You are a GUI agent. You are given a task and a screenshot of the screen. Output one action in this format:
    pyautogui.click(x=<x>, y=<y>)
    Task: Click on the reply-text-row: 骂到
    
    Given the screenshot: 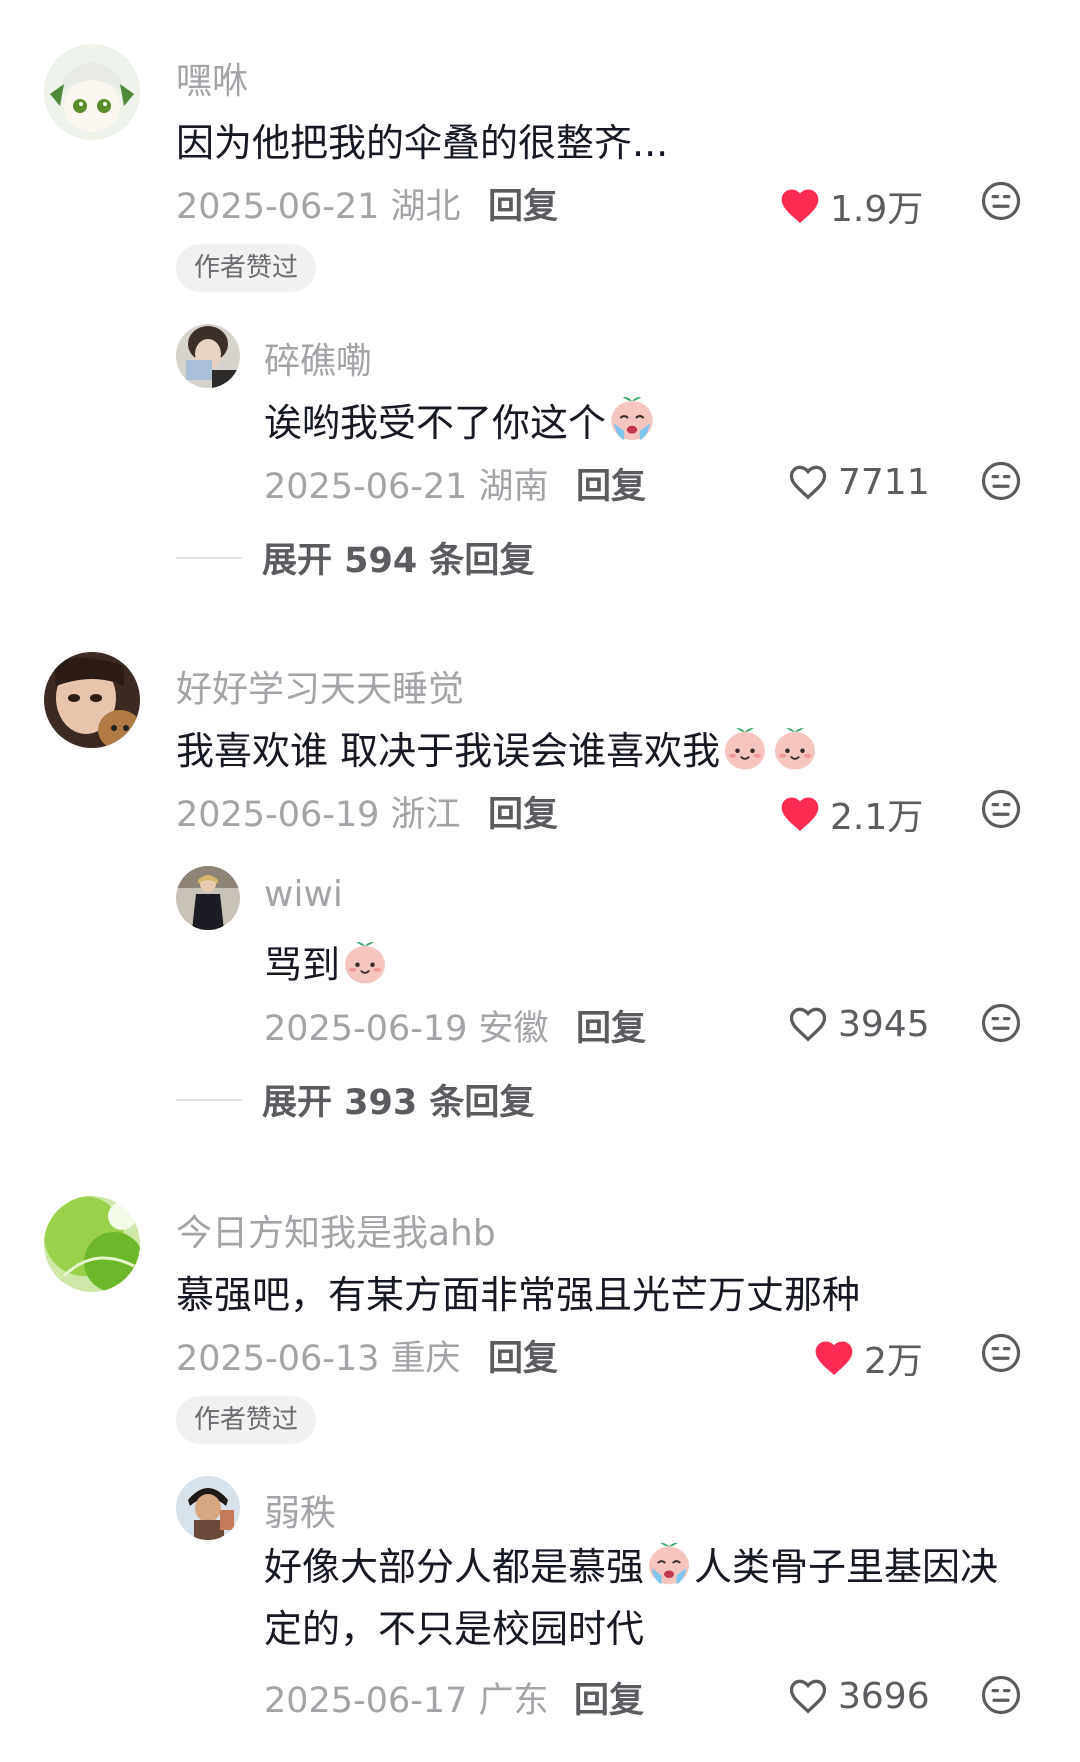 What is the action you would take?
    pyautogui.click(x=327, y=961)
    